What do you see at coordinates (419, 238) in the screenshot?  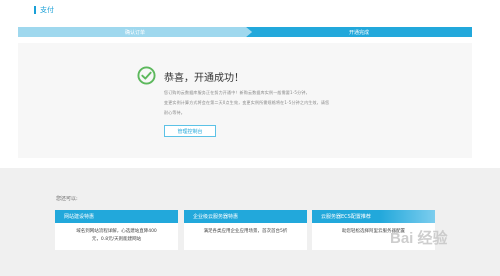 I see `watermark-logo: Bai 经验` at bounding box center [419, 238].